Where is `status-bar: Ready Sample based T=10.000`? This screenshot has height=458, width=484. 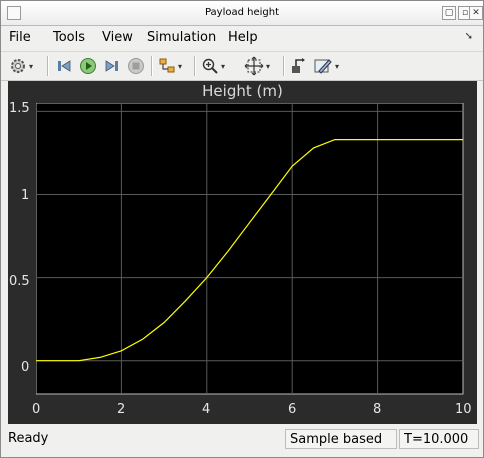
status-bar: Ready Sample based T=10.000 is located at coordinates (242, 441).